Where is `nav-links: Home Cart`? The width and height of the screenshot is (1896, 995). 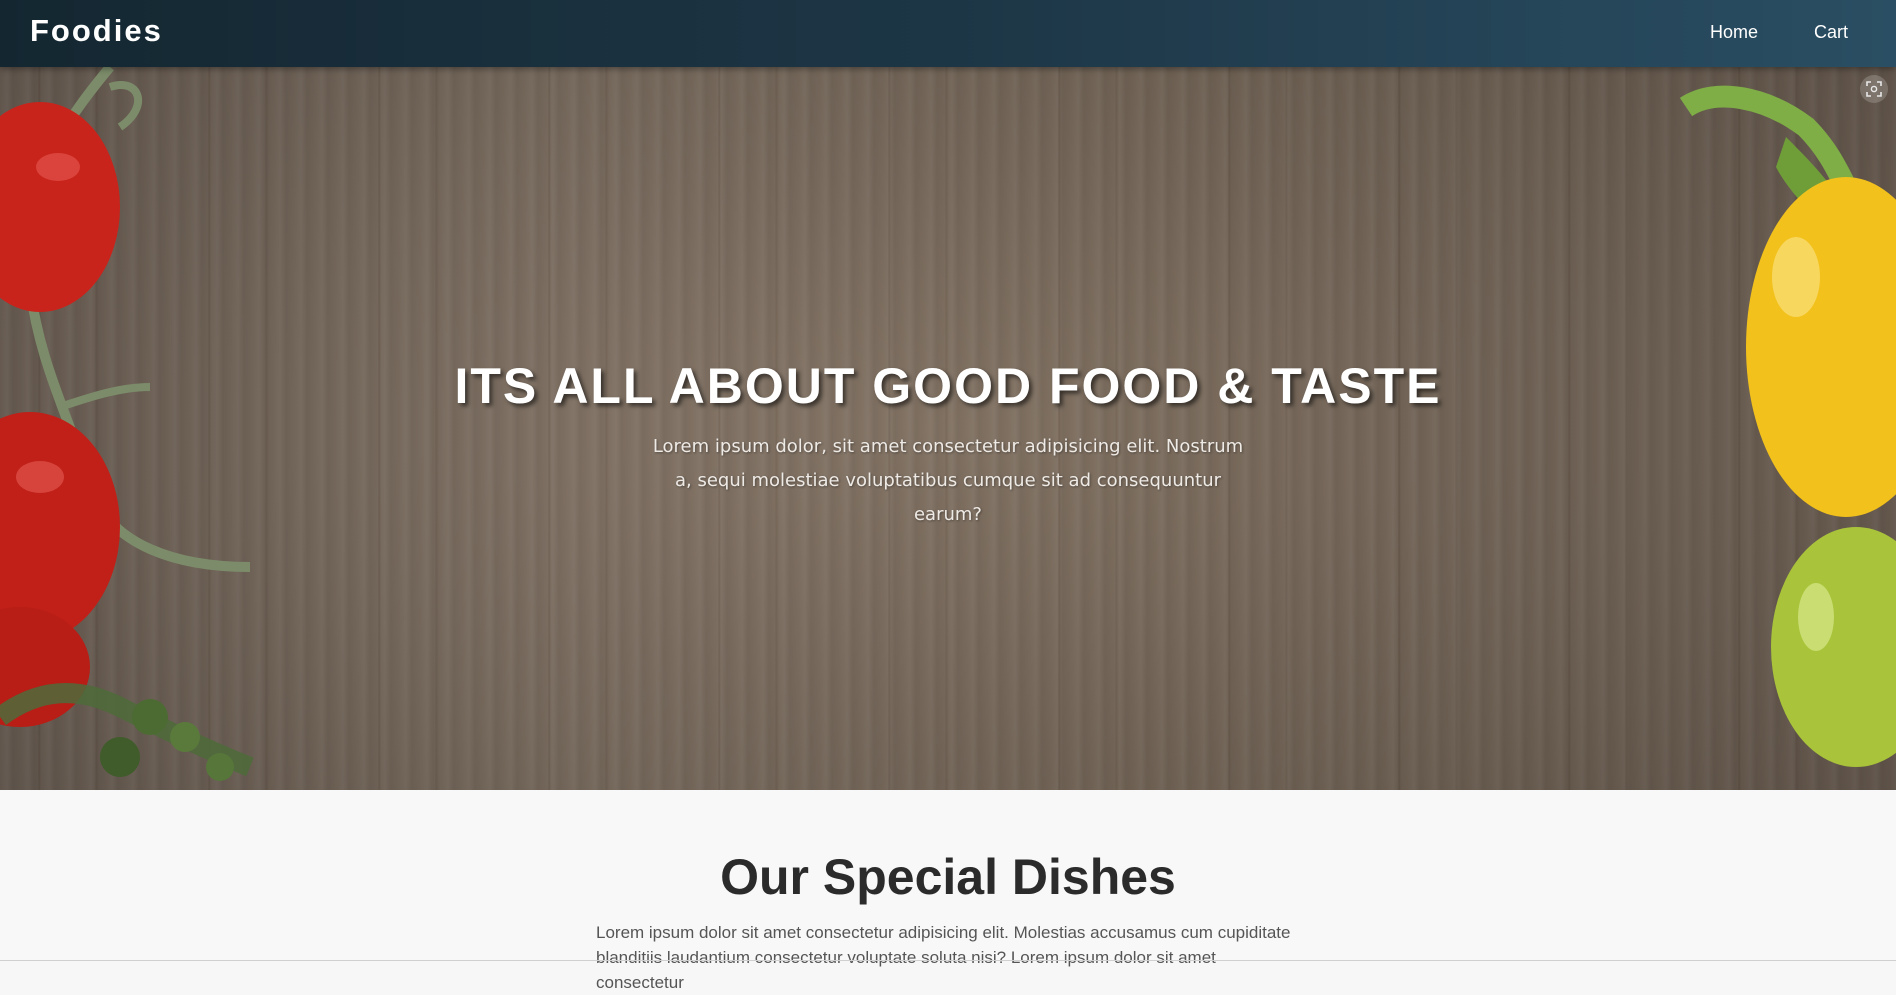
nav-links: Home Cart is located at coordinates (1779, 32).